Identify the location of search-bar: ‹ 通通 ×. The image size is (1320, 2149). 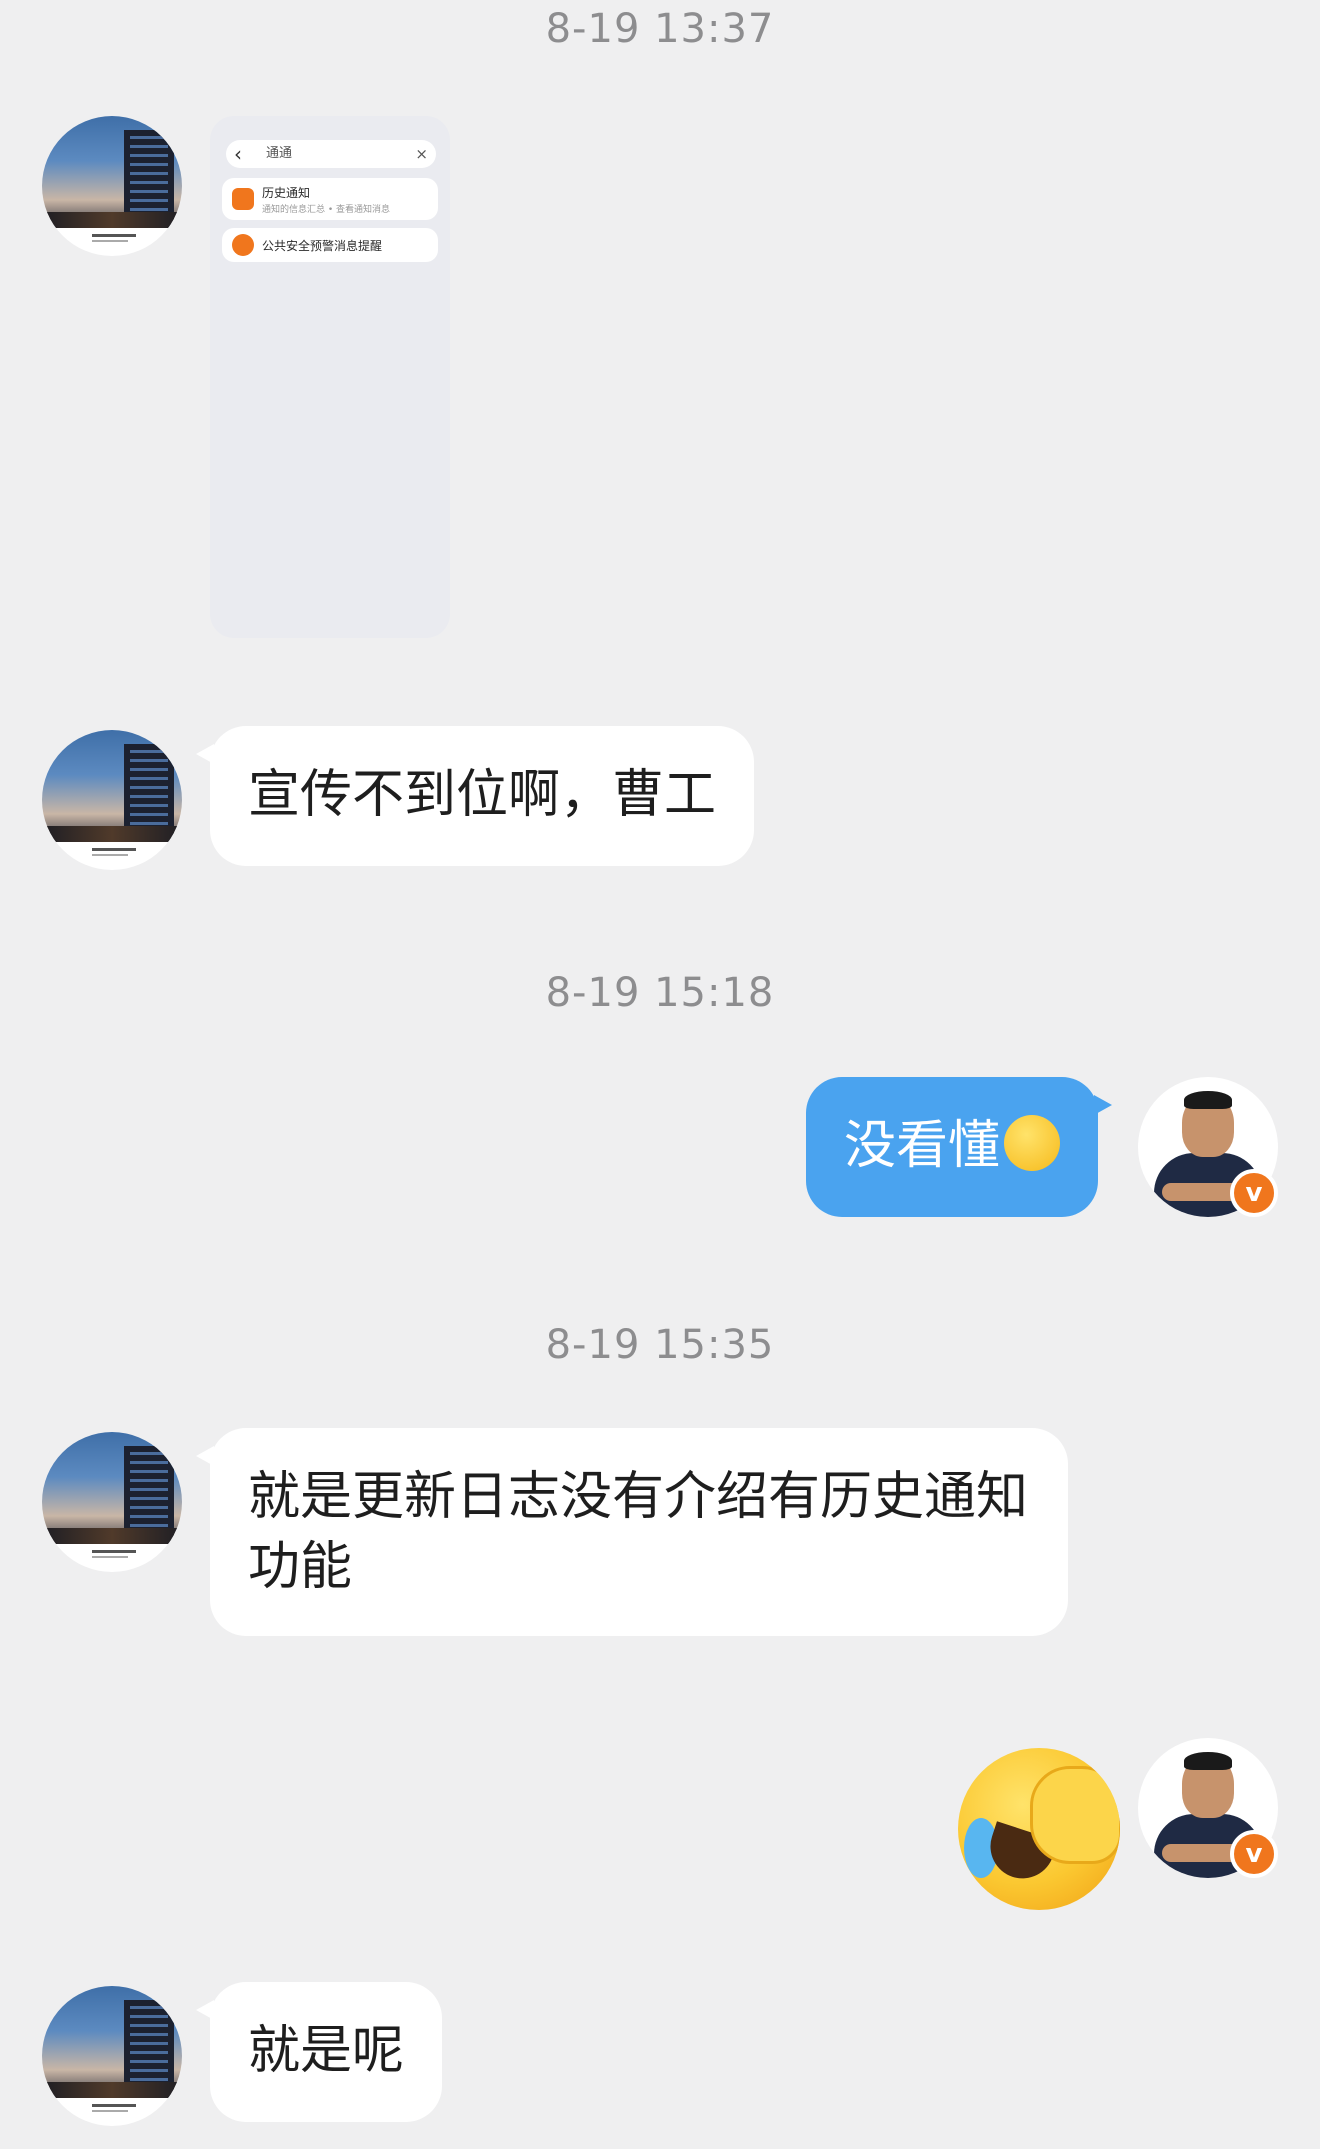
(331, 154).